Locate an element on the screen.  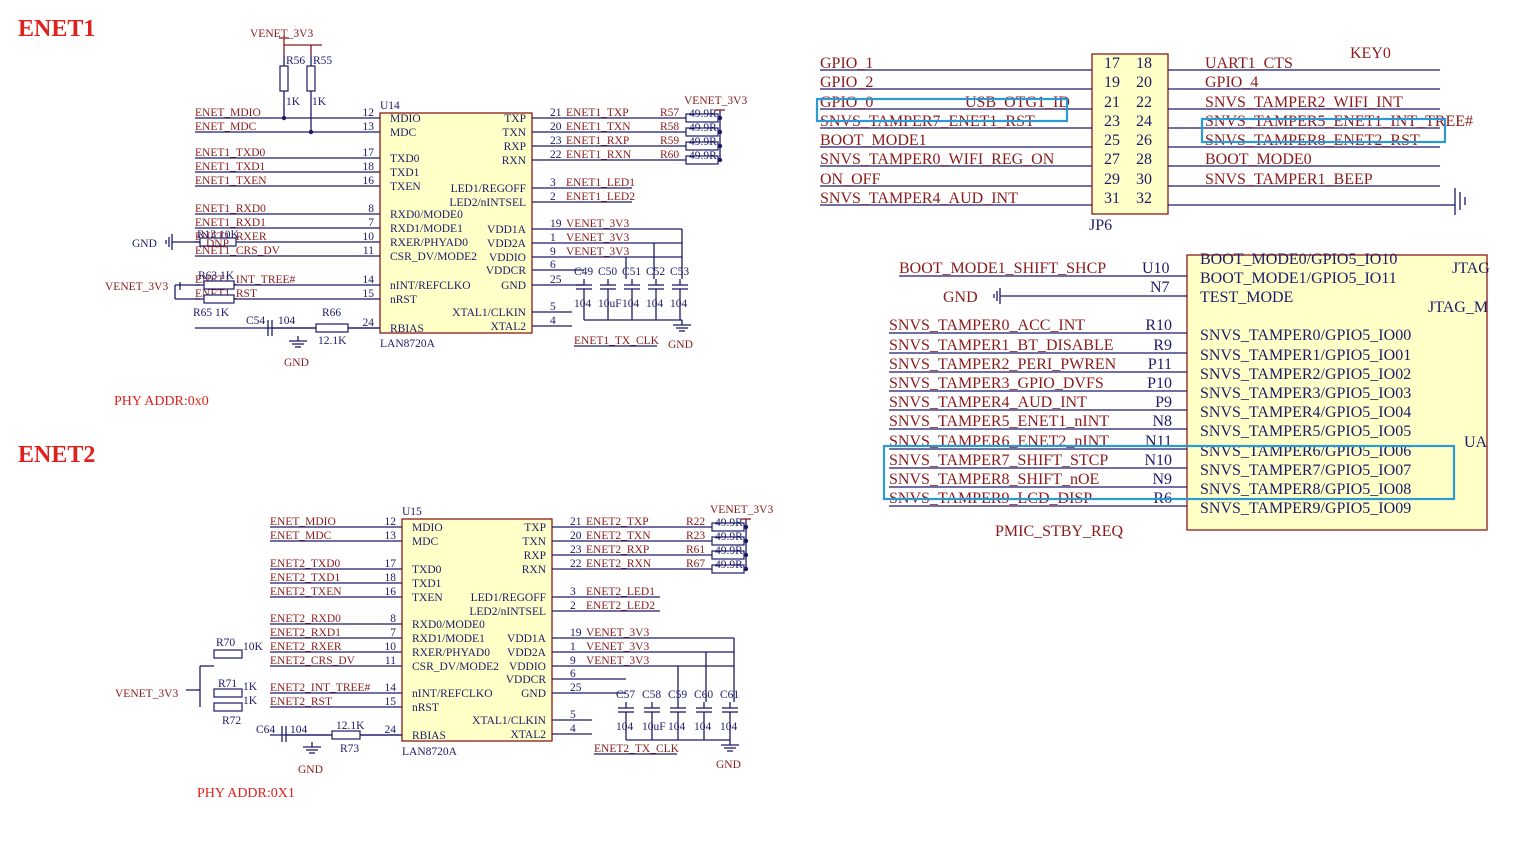
enet2-pin-number: 2 is located at coordinates (573, 606).